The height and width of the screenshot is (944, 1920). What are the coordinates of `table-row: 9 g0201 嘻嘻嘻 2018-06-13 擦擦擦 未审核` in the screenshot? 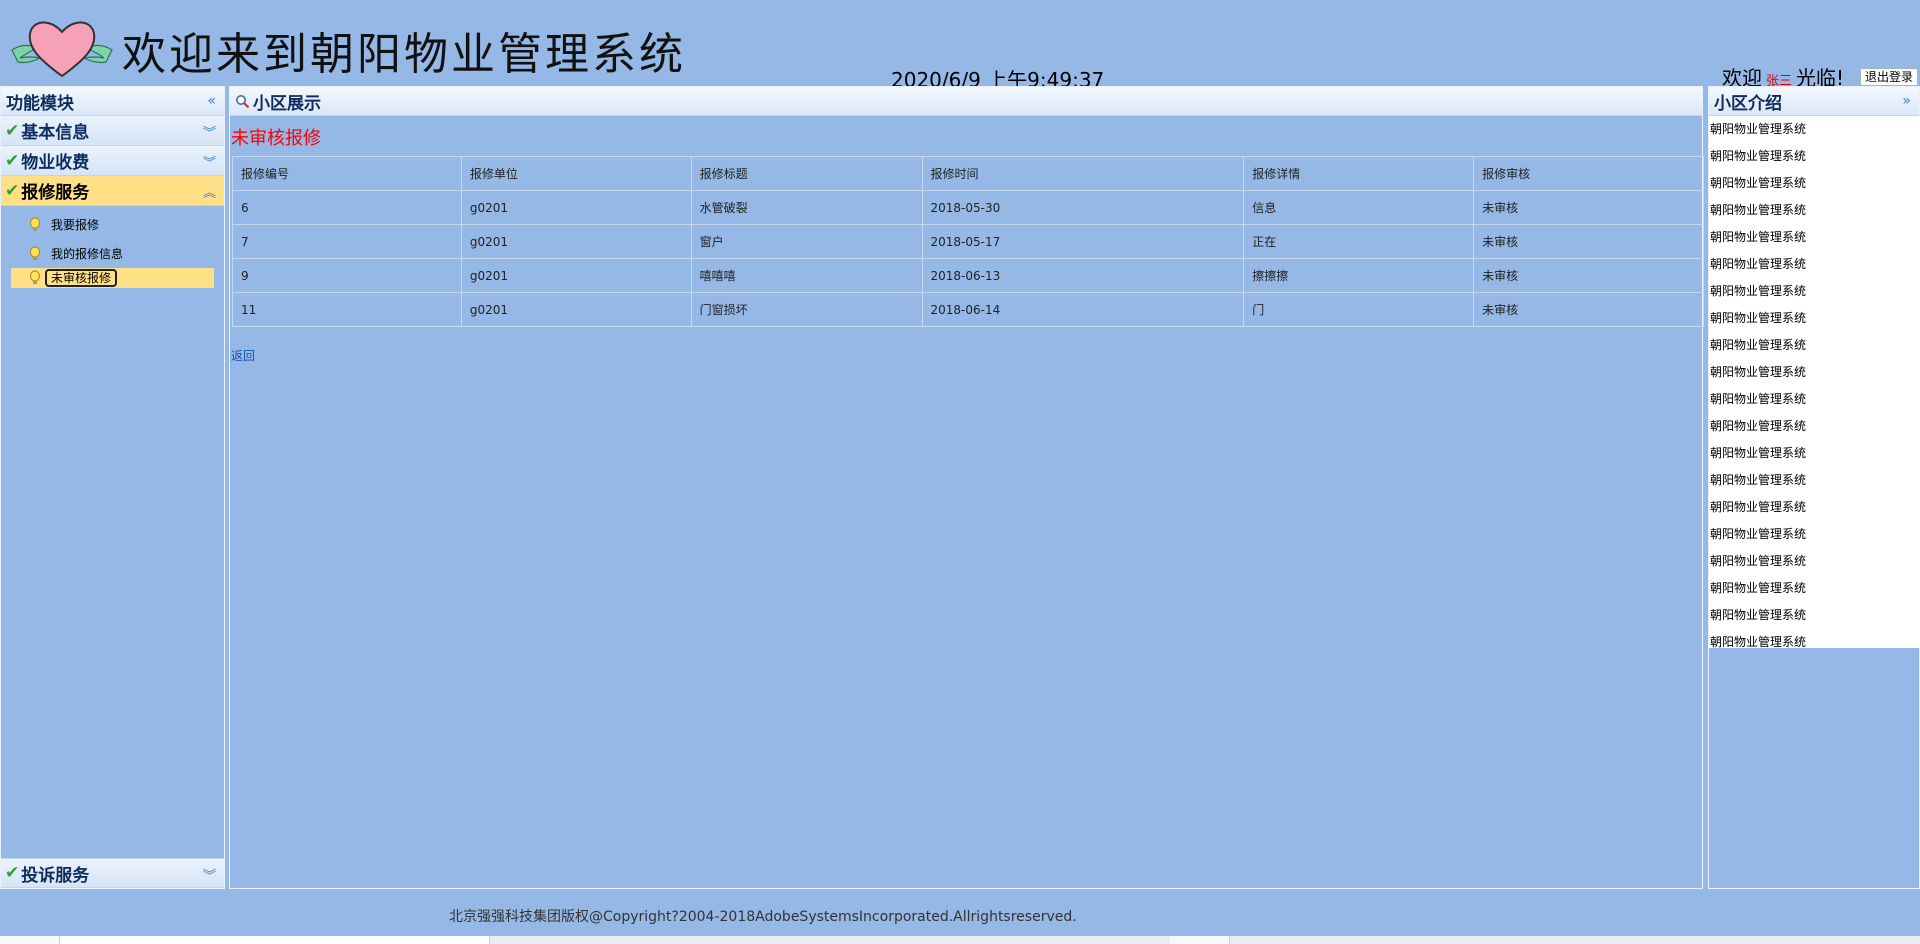 It's located at (968, 275).